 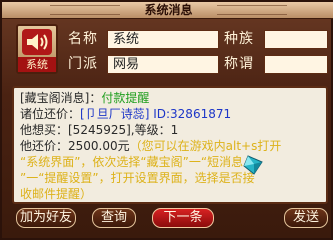 What do you see at coordinates (137, 178) in the screenshot?
I see `tip-text-3: ”一“提醒设置”，打开设置界面，选择是否接` at bounding box center [137, 178].